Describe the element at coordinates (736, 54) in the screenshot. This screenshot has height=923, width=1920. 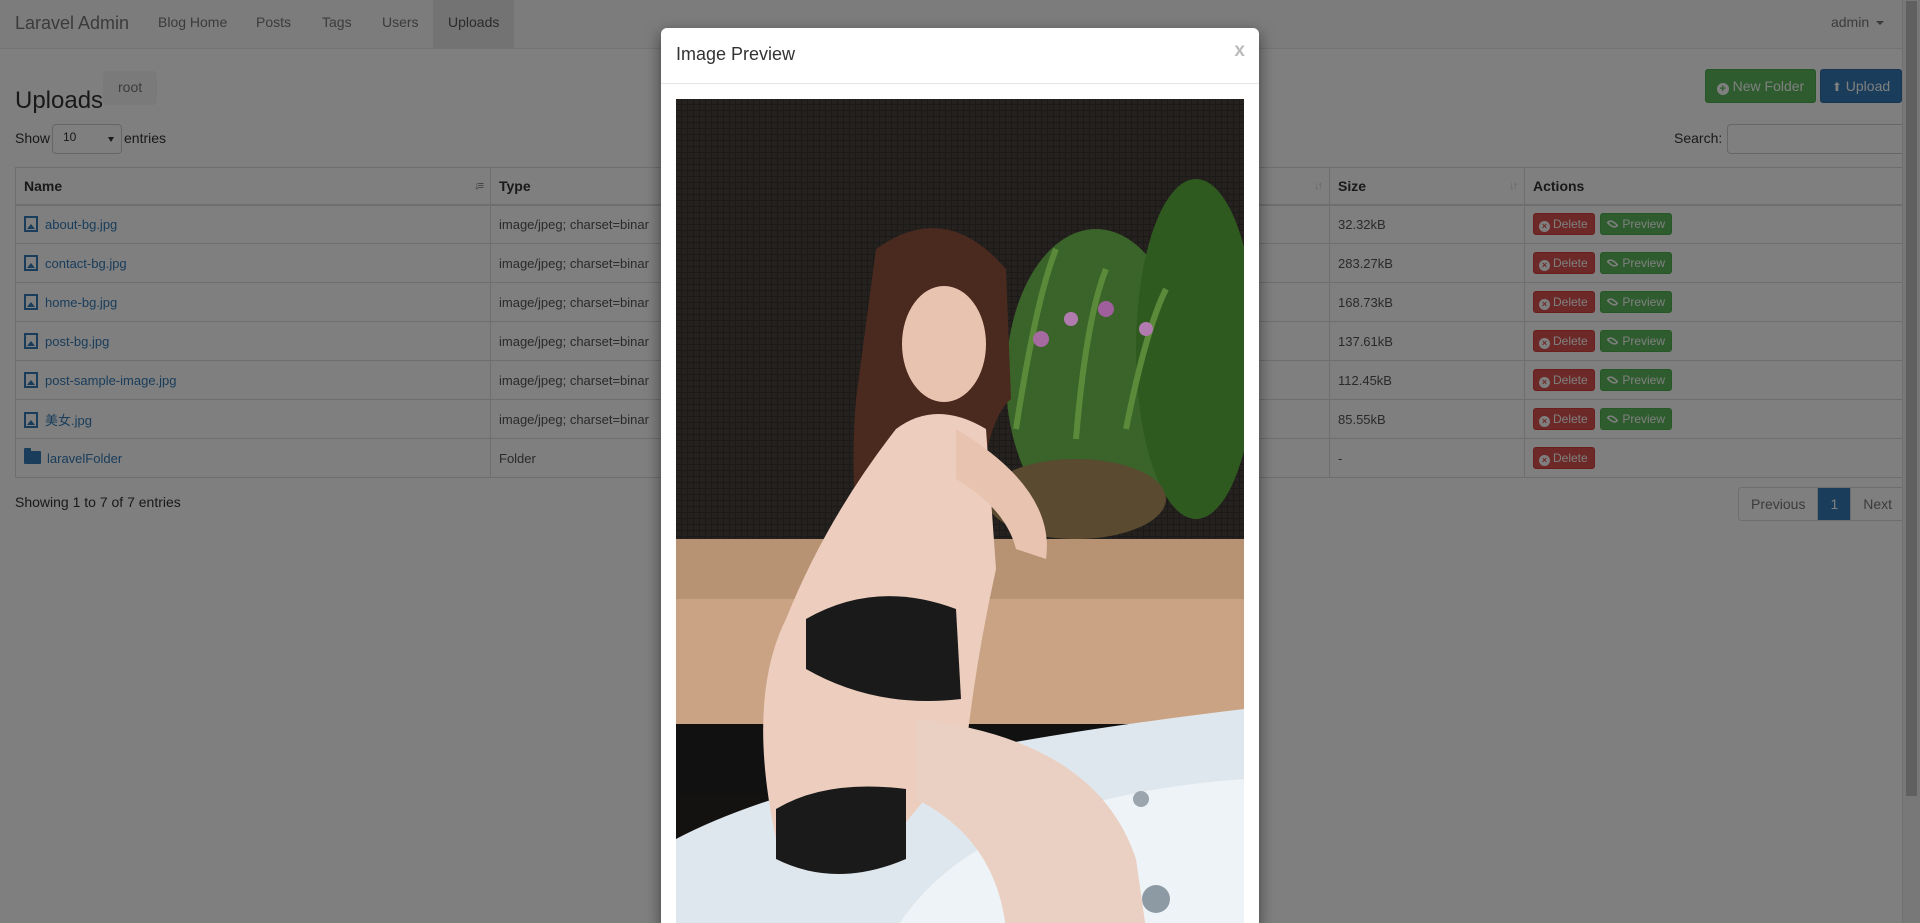
I see `modal-title: Image Preview` at that location.